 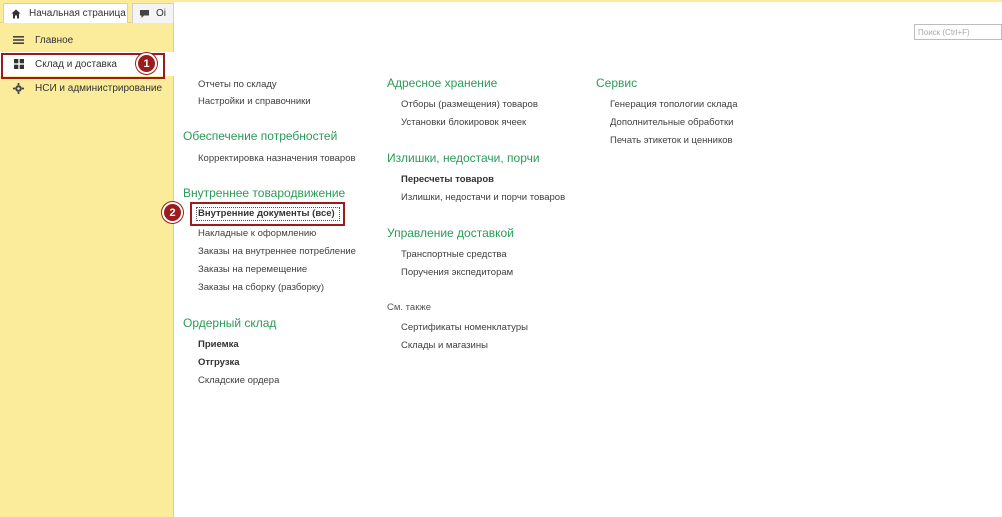 What do you see at coordinates (463, 122) in the screenshot?
I see `link-cell-locks: Установки блокировок ячеек` at bounding box center [463, 122].